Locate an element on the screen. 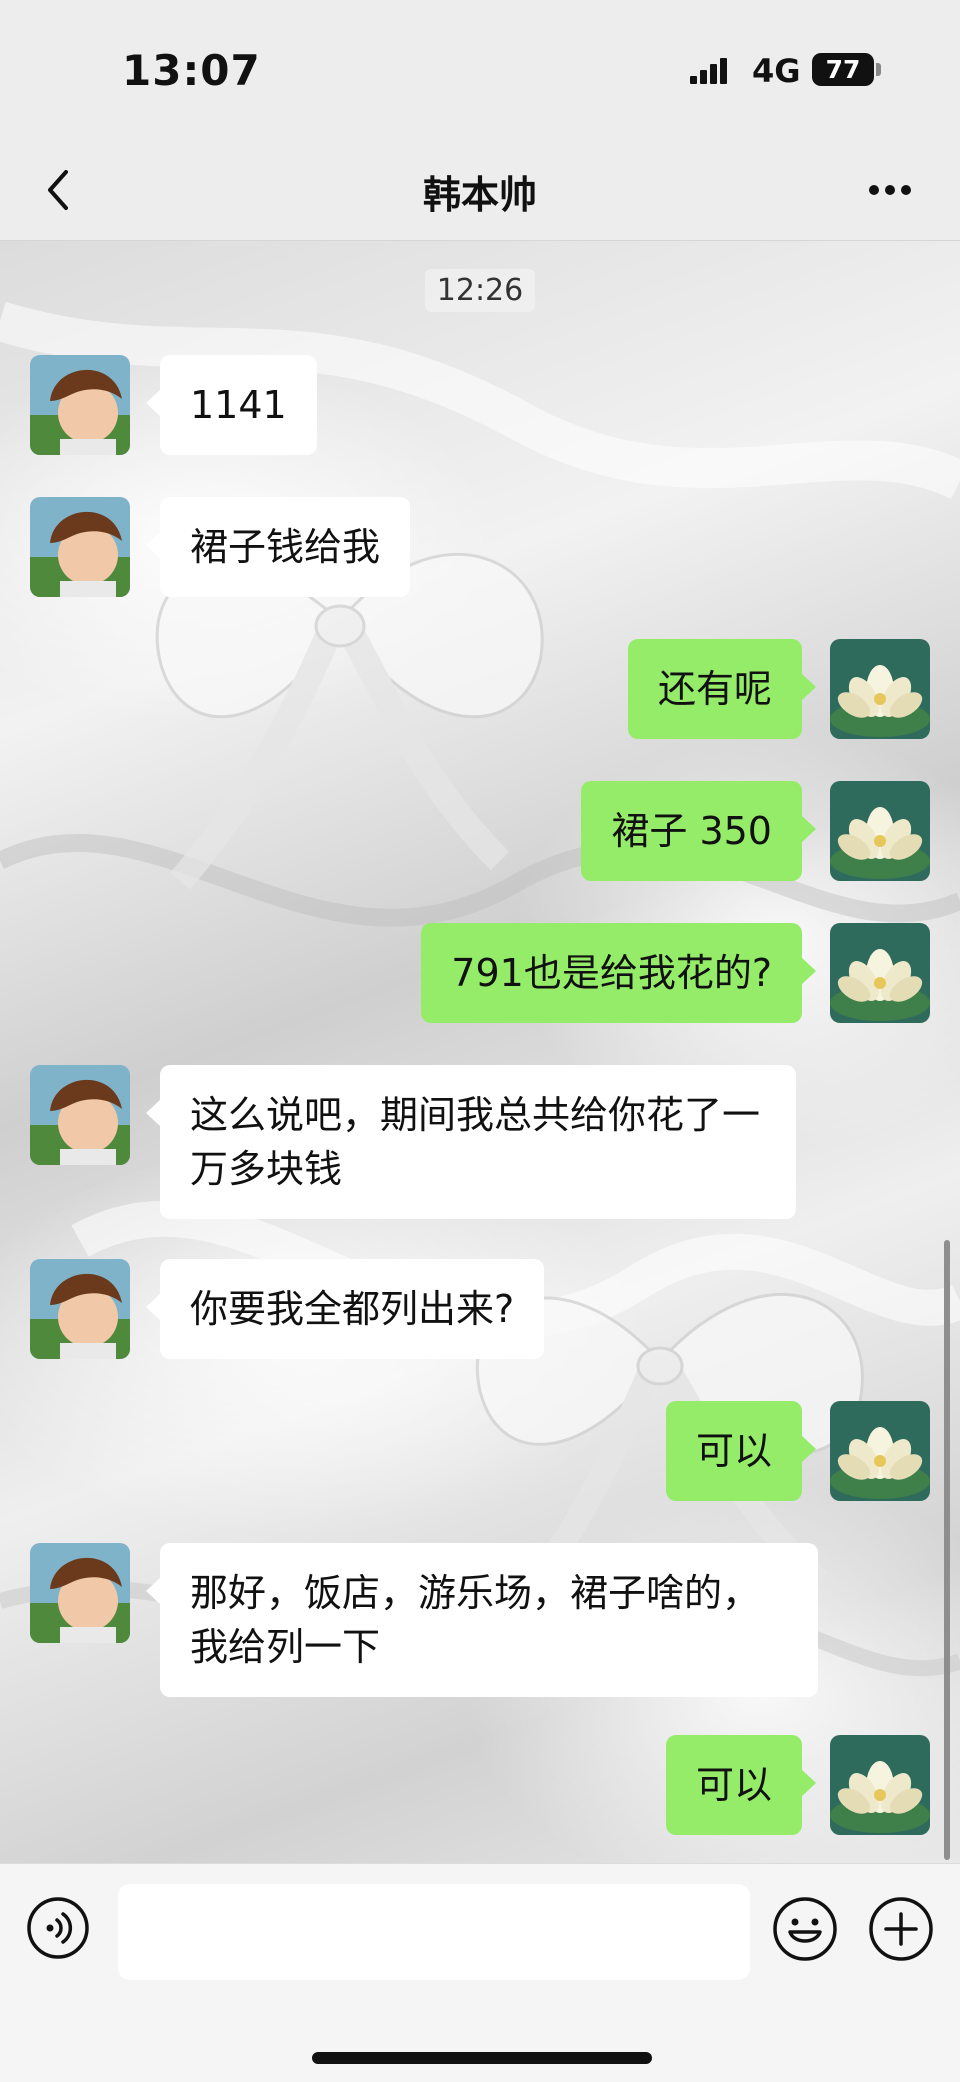  received-message-bubble: 那好，饭店，游乐场，裙子啥的，我给列一下 is located at coordinates (482, 1620).